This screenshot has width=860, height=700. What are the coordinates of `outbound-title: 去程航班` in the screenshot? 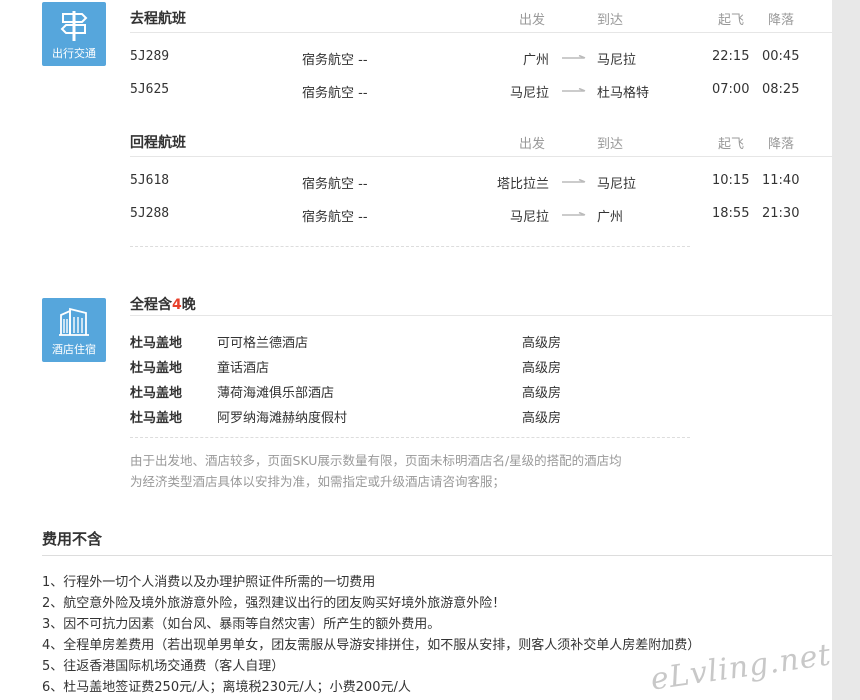 It's located at (158, 19).